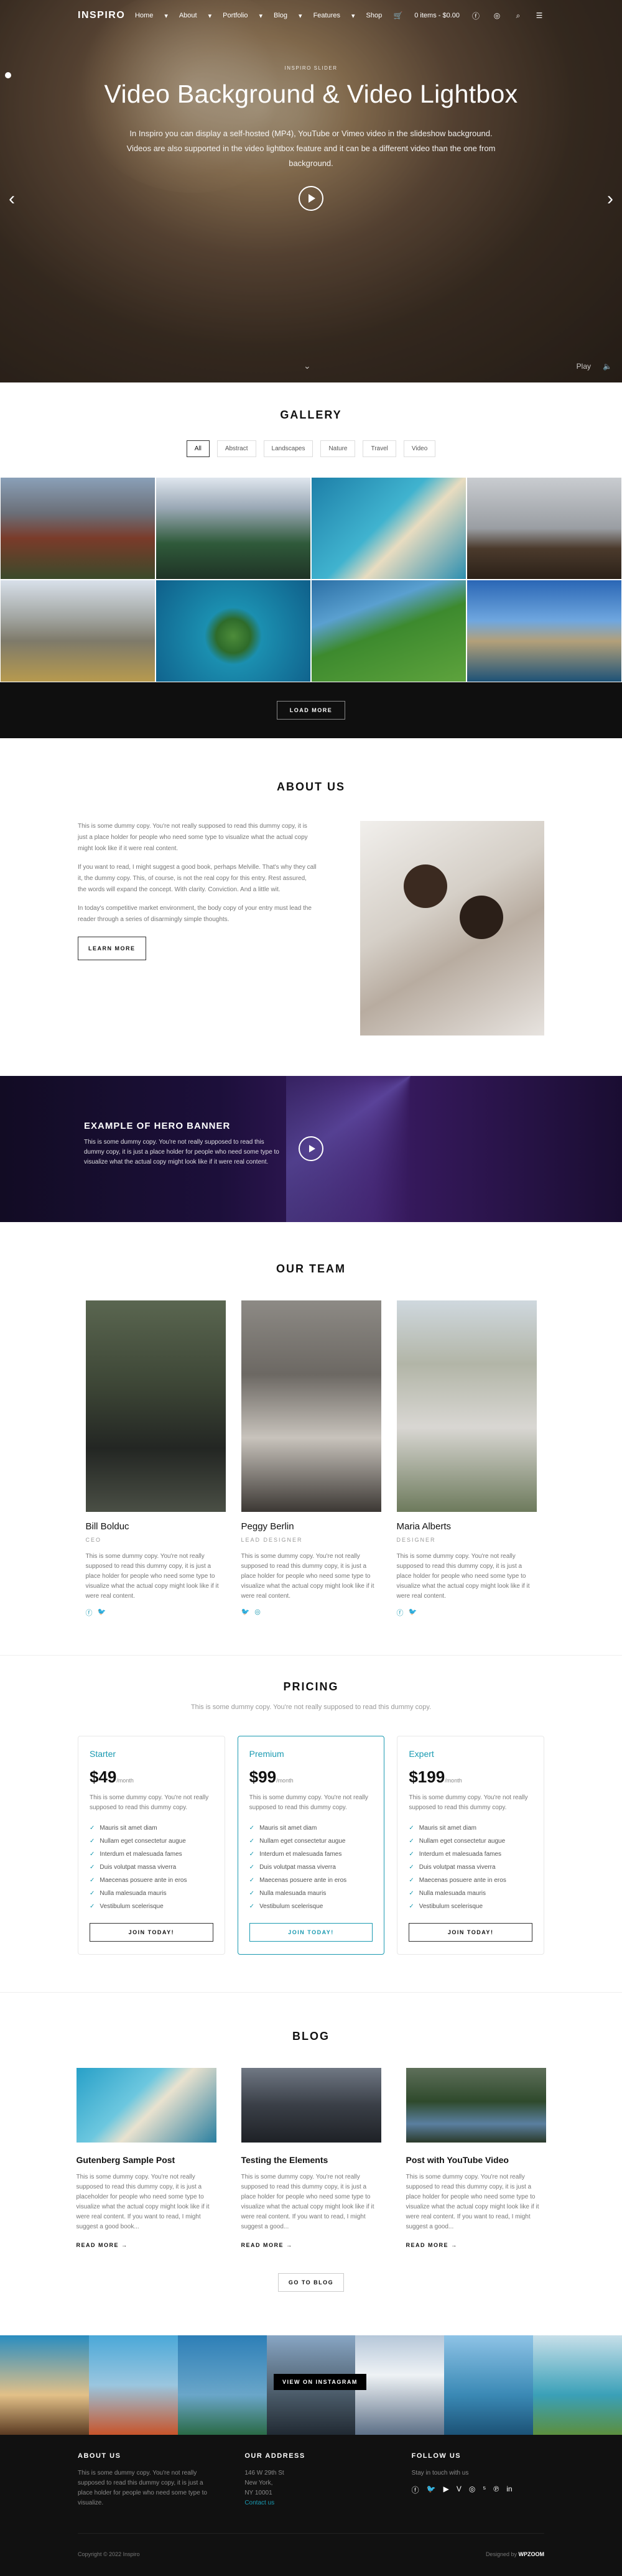  Describe the element at coordinates (539, 16) in the screenshot. I see `menu-icon: ☰` at that location.